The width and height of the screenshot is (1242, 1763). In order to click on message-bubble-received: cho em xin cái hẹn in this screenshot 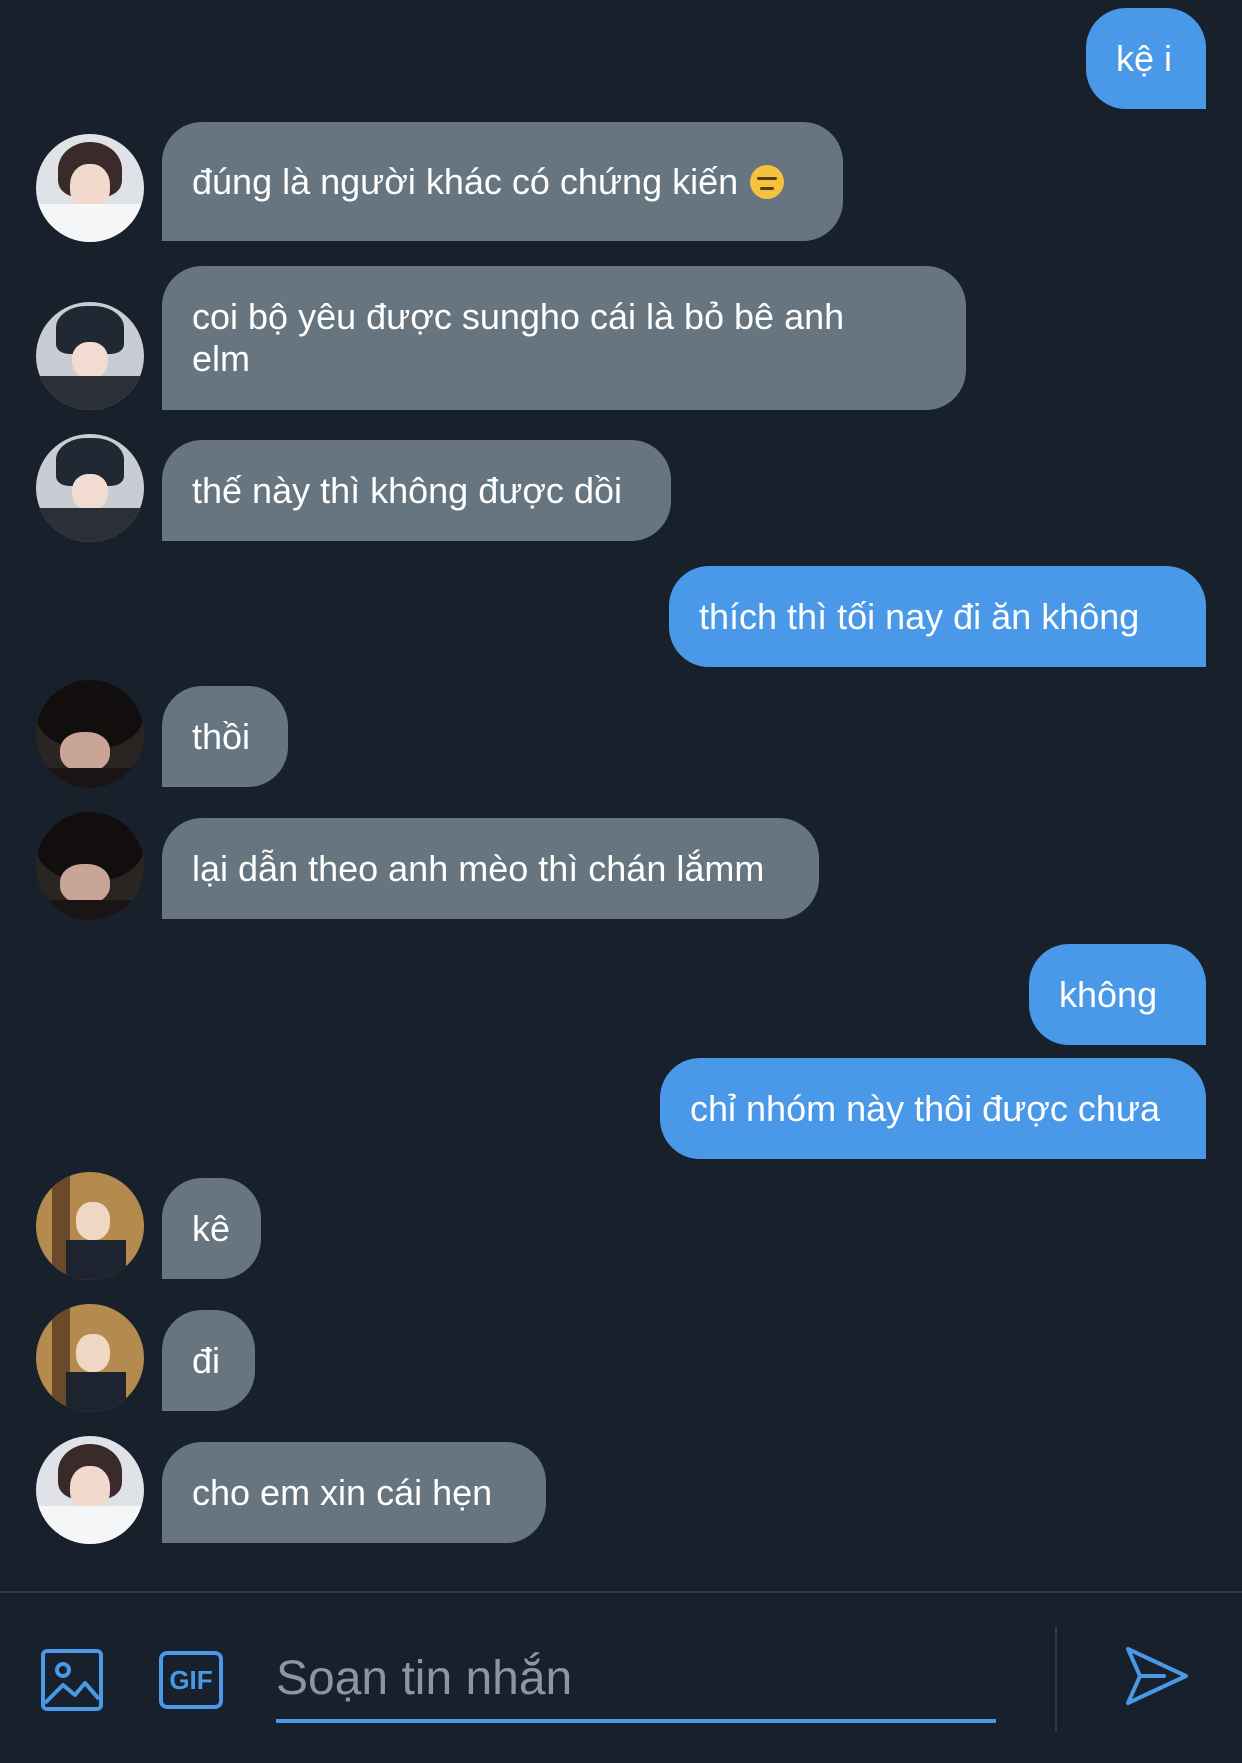, I will do `click(354, 1492)`.